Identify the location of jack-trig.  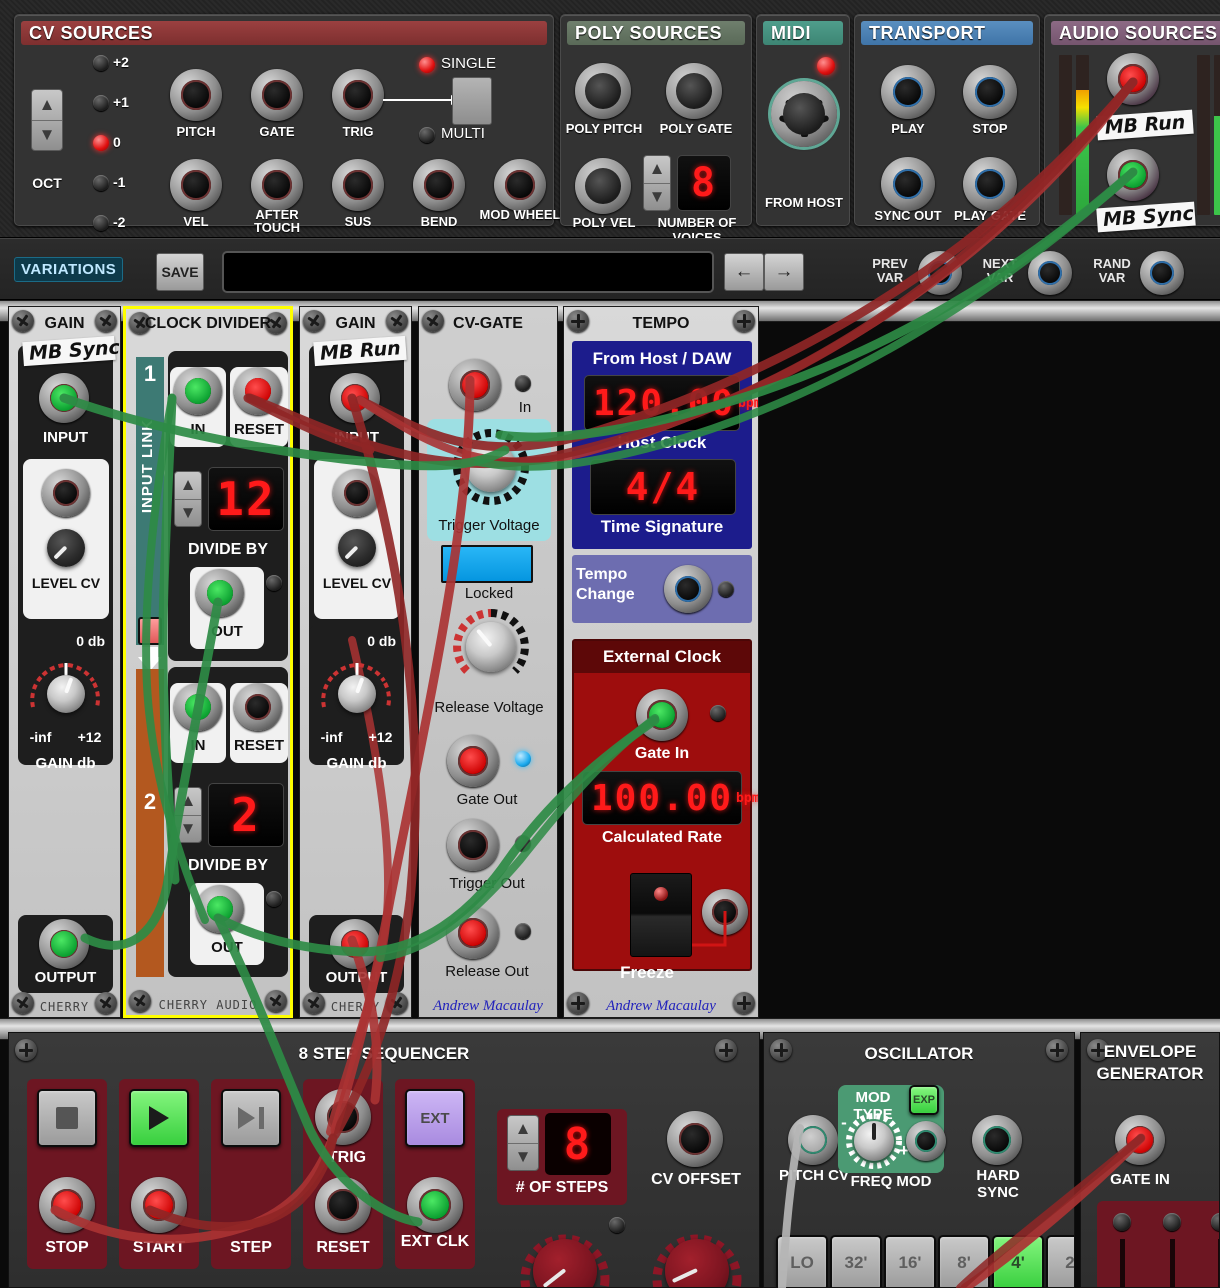
(358, 95).